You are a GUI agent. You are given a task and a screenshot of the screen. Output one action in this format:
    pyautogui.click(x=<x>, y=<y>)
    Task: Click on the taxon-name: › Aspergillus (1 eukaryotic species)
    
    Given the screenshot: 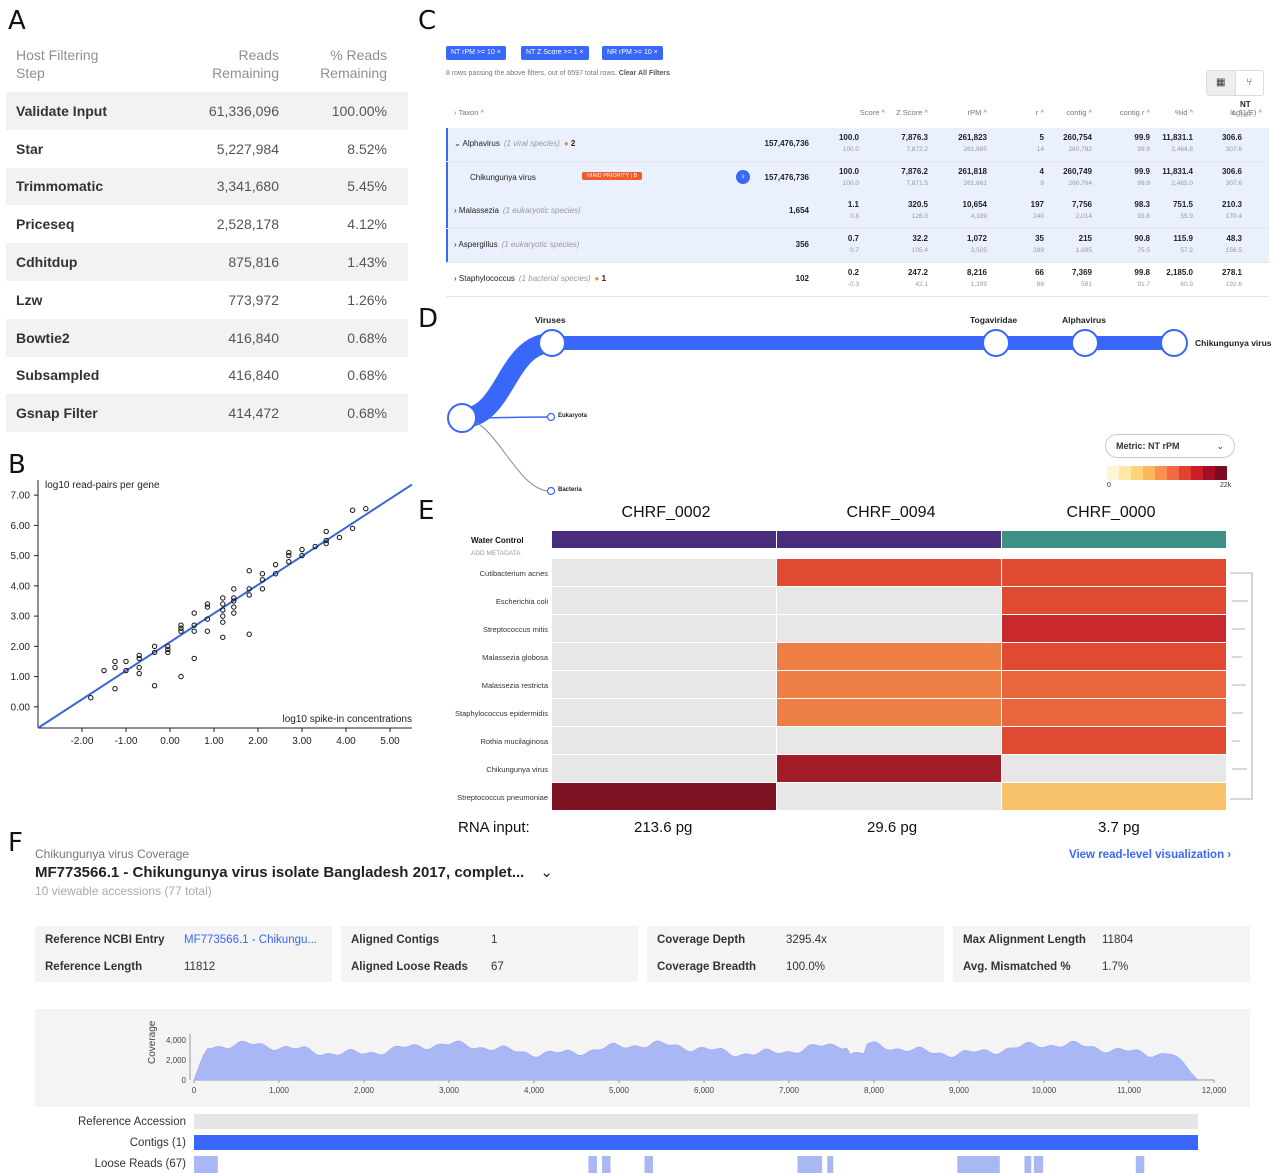 What is the action you would take?
    pyautogui.click(x=516, y=244)
    